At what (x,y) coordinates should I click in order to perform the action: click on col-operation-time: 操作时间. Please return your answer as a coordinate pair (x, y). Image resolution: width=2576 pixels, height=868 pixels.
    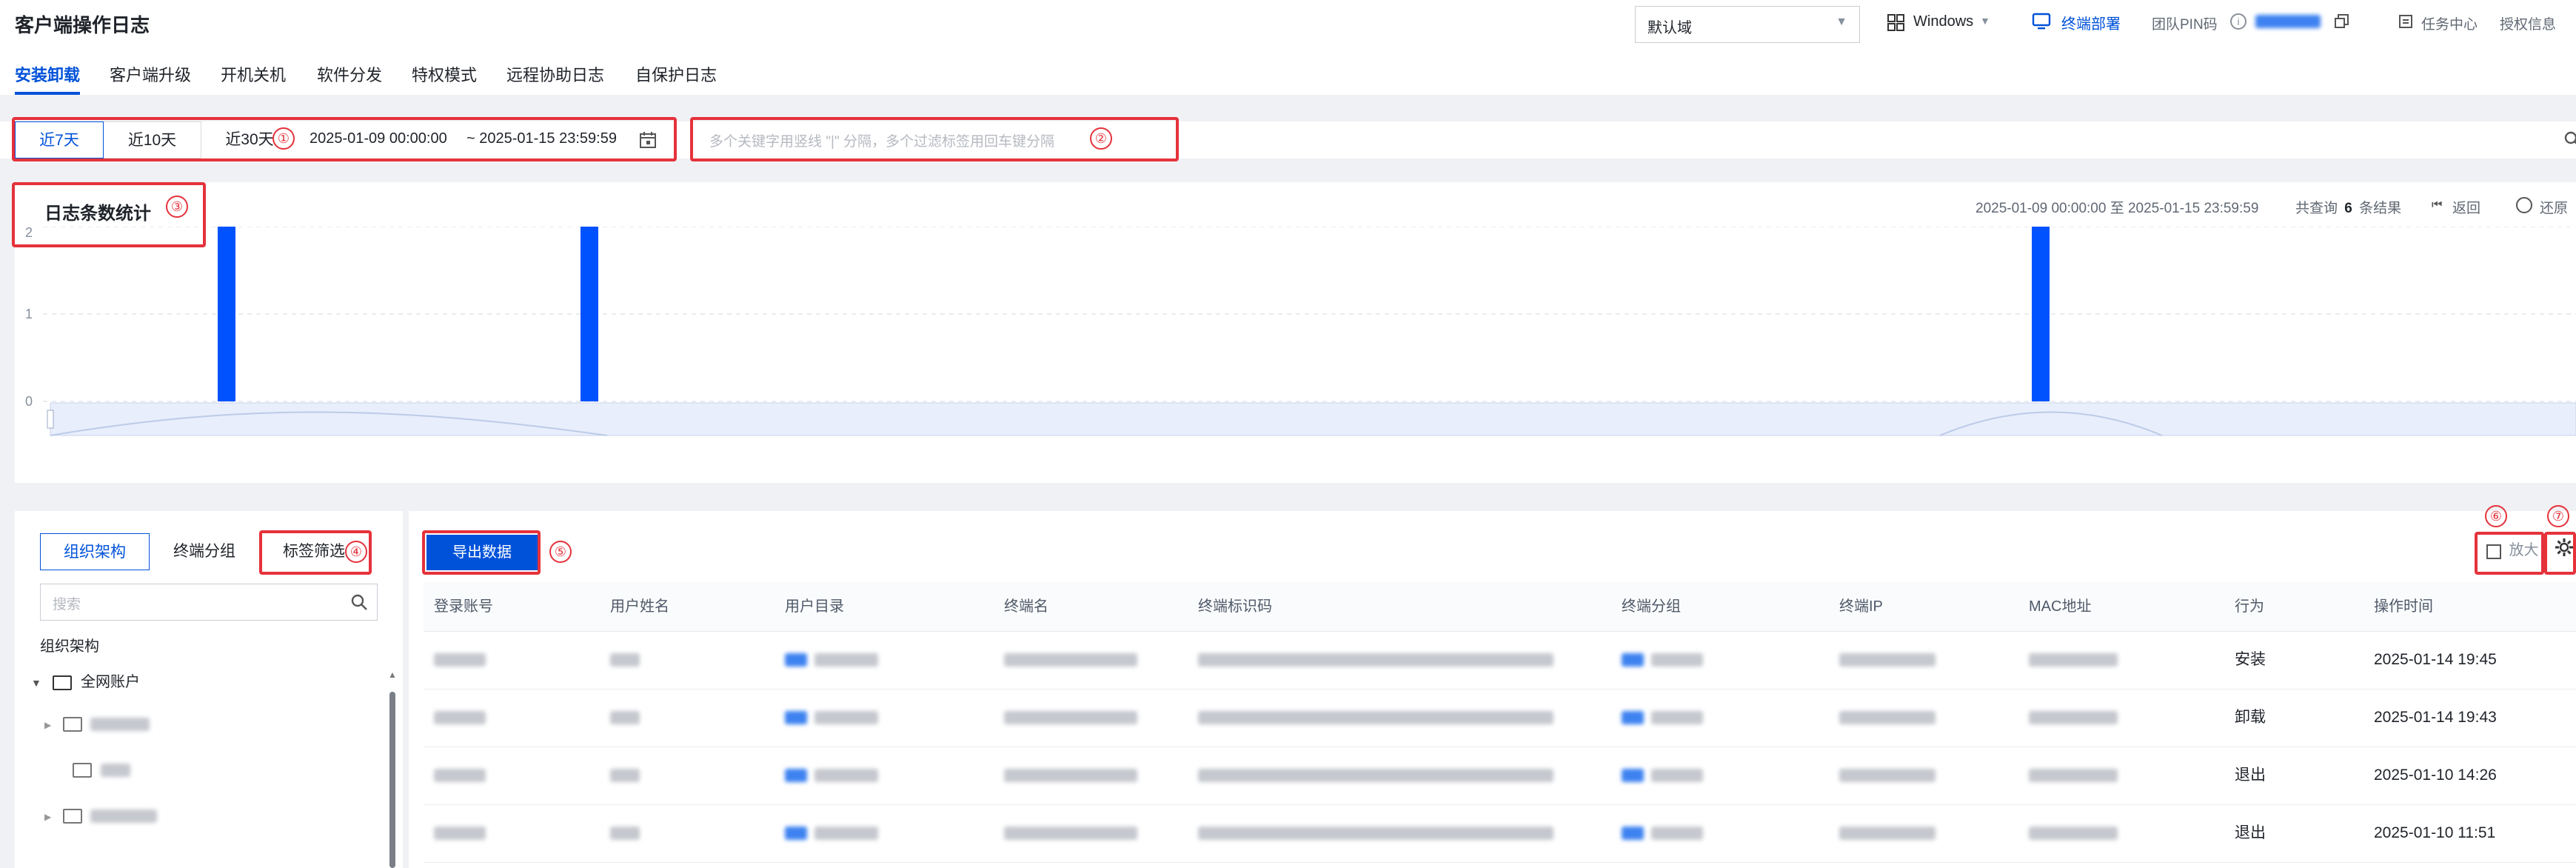
    Looking at the image, I should click on (2403, 606).